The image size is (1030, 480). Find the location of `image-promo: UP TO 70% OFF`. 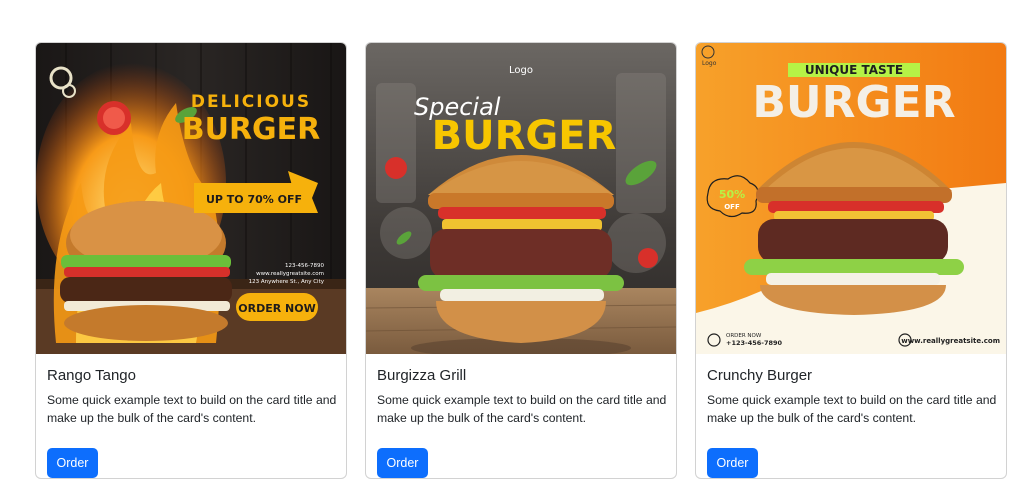

image-promo: UP TO 70% OFF is located at coordinates (254, 199).